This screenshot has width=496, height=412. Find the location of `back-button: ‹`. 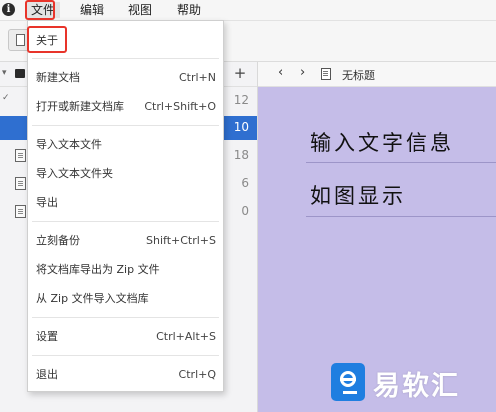

back-button: ‹ is located at coordinates (280, 72).